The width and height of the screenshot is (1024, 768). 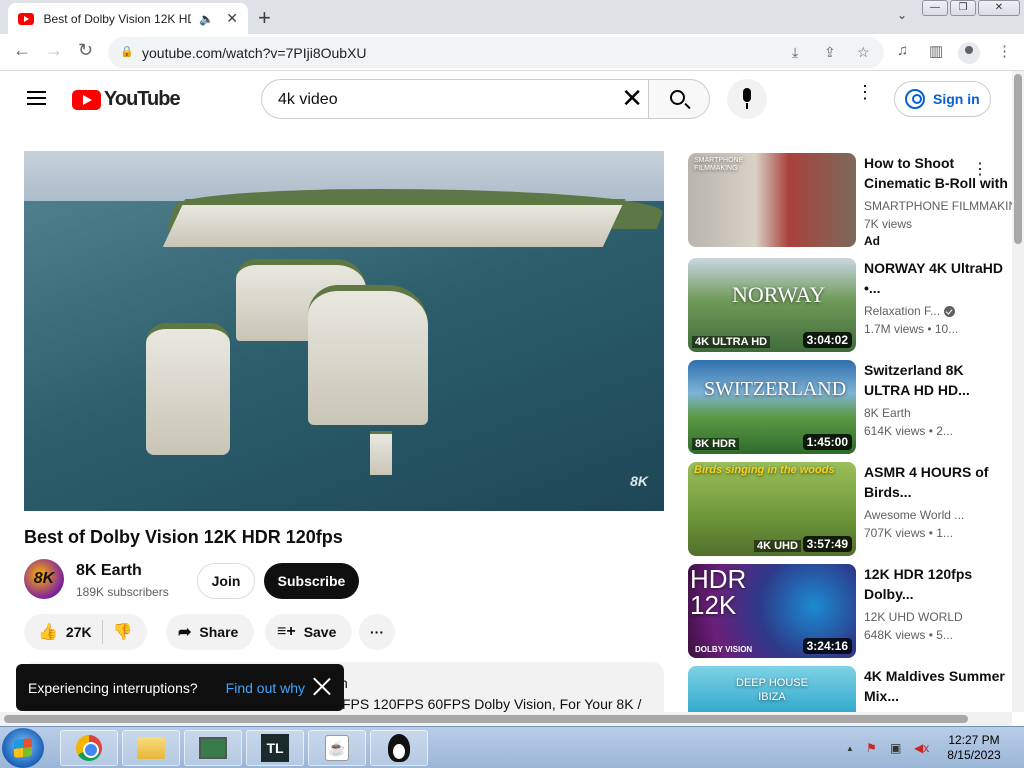 I want to click on address-bar: 🔒 youtube.com/watch?v=7PIji8OubXU ⤓ ⇪ ☆, so click(x=496, y=52).